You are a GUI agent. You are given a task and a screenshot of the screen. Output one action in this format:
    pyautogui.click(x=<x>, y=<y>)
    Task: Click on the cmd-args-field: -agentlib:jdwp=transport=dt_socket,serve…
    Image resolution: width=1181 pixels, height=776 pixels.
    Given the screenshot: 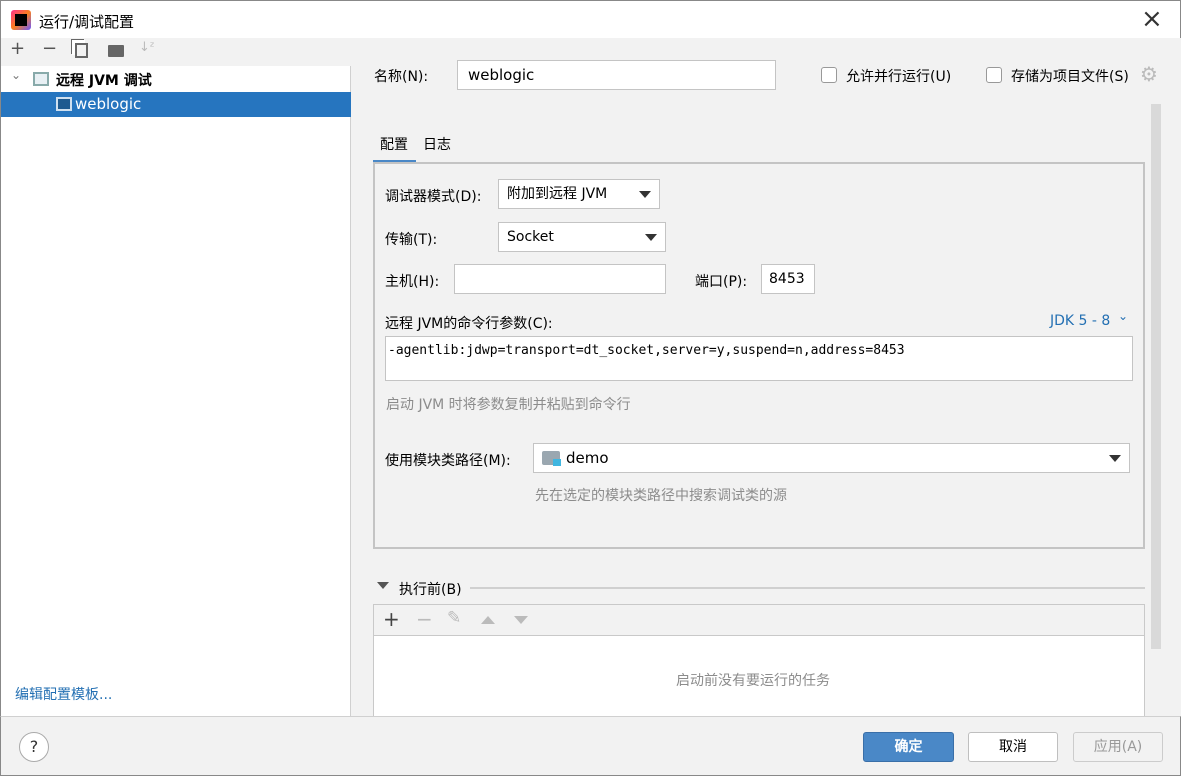 What is the action you would take?
    pyautogui.click(x=759, y=358)
    